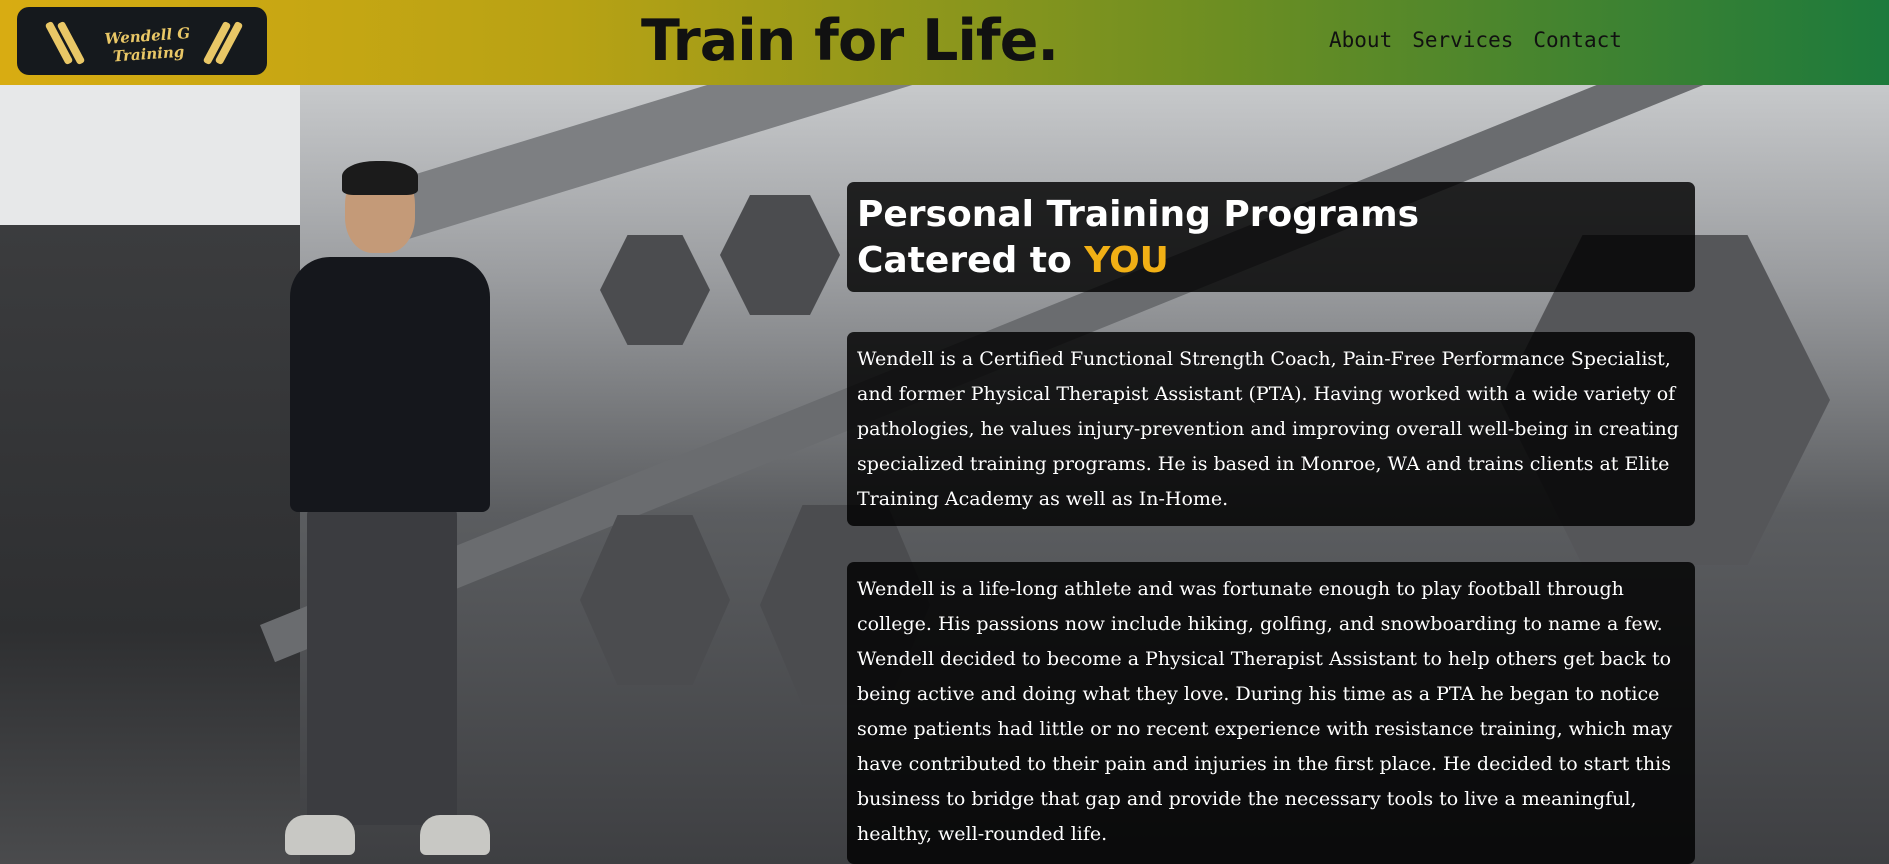 This screenshot has width=1889, height=864. What do you see at coordinates (1462, 40) in the screenshot?
I see `nav-services: Services` at bounding box center [1462, 40].